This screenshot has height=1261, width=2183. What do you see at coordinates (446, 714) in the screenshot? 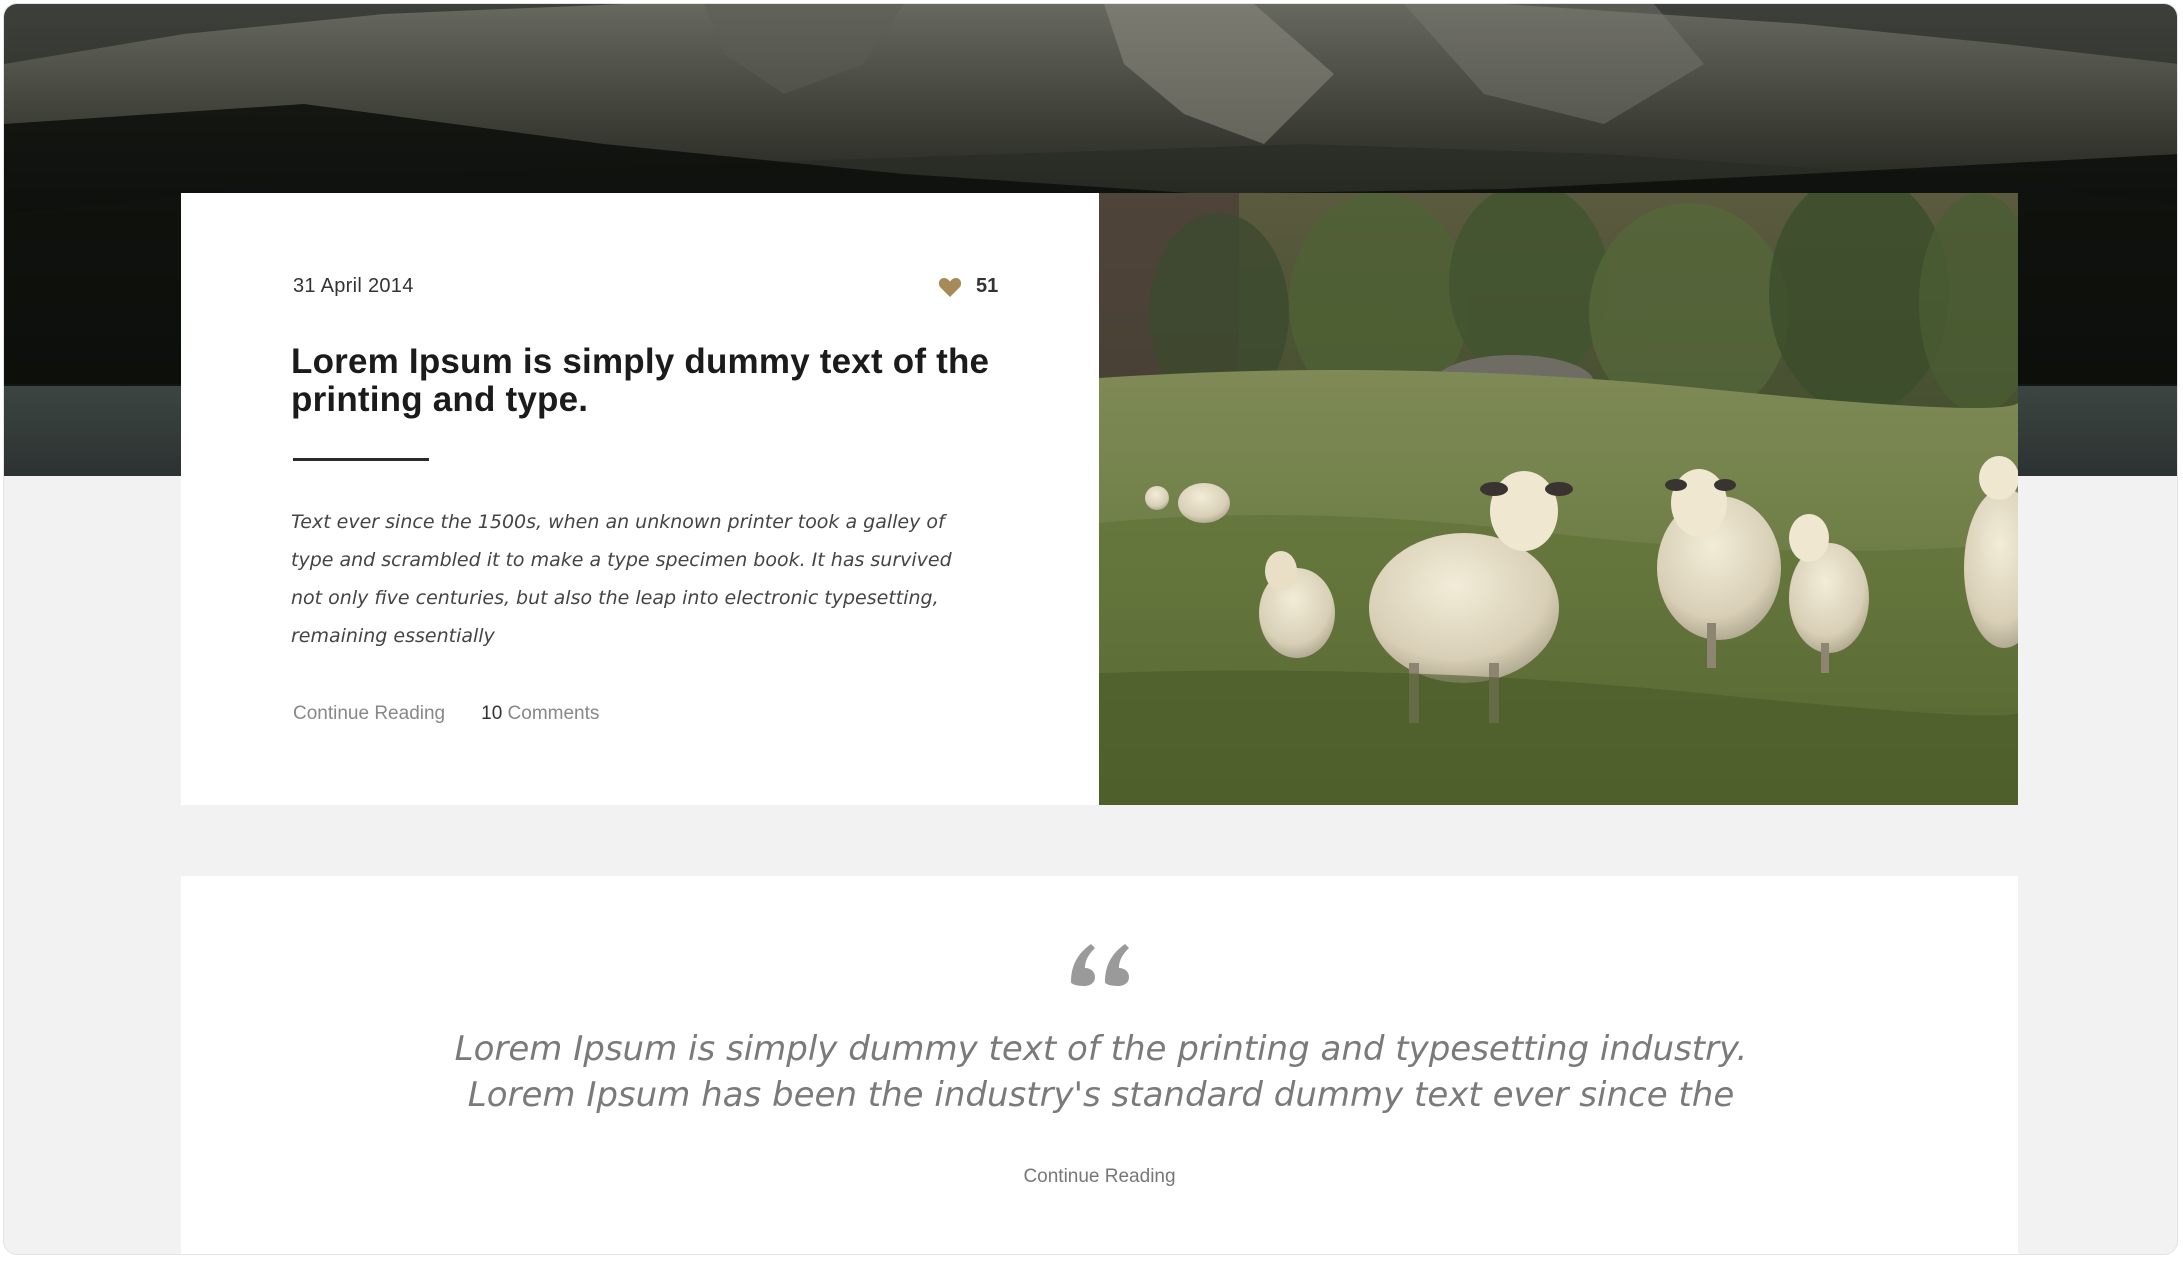
I see `post-actions: Continue Reading 10 Comments` at bounding box center [446, 714].